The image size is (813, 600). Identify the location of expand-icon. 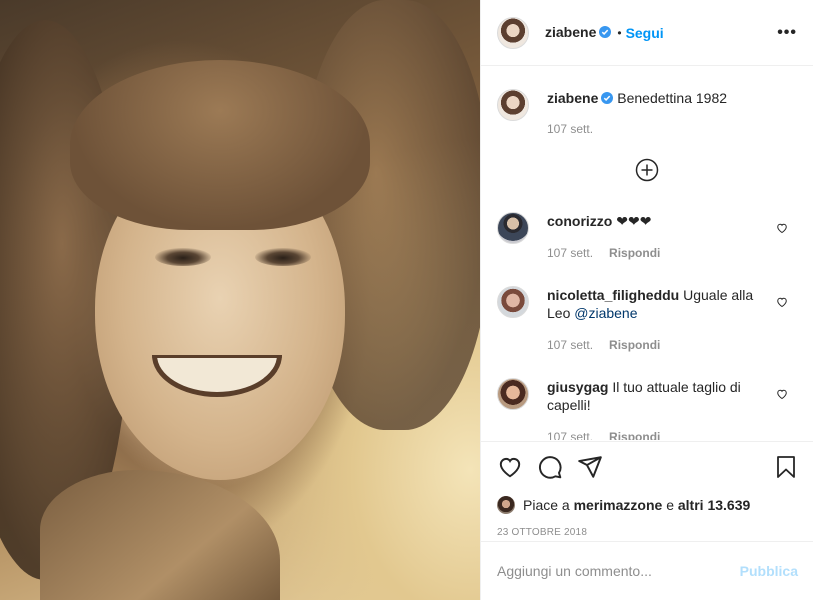
(647, 170).